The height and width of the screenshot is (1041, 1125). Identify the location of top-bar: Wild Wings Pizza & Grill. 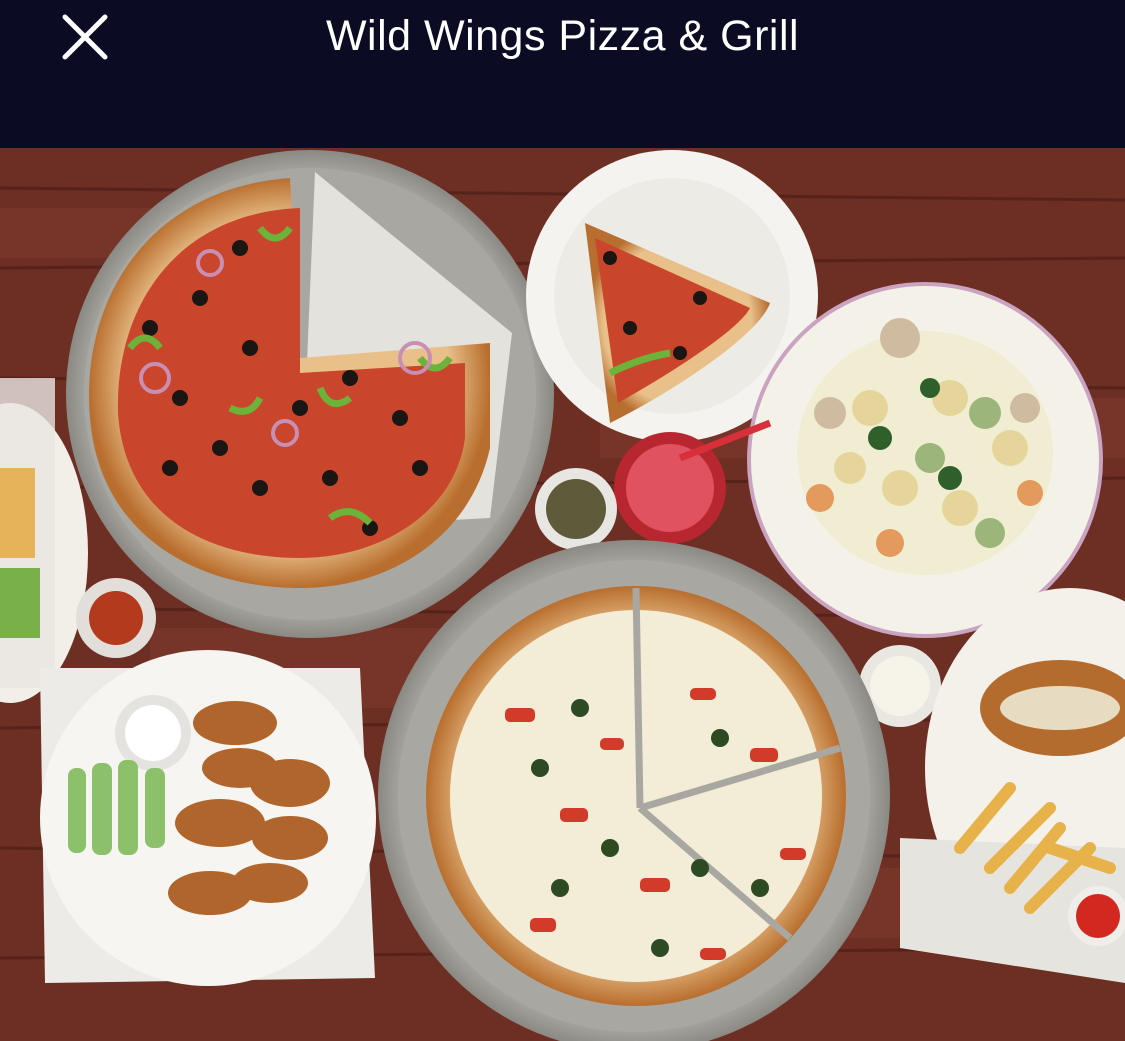
(562, 74).